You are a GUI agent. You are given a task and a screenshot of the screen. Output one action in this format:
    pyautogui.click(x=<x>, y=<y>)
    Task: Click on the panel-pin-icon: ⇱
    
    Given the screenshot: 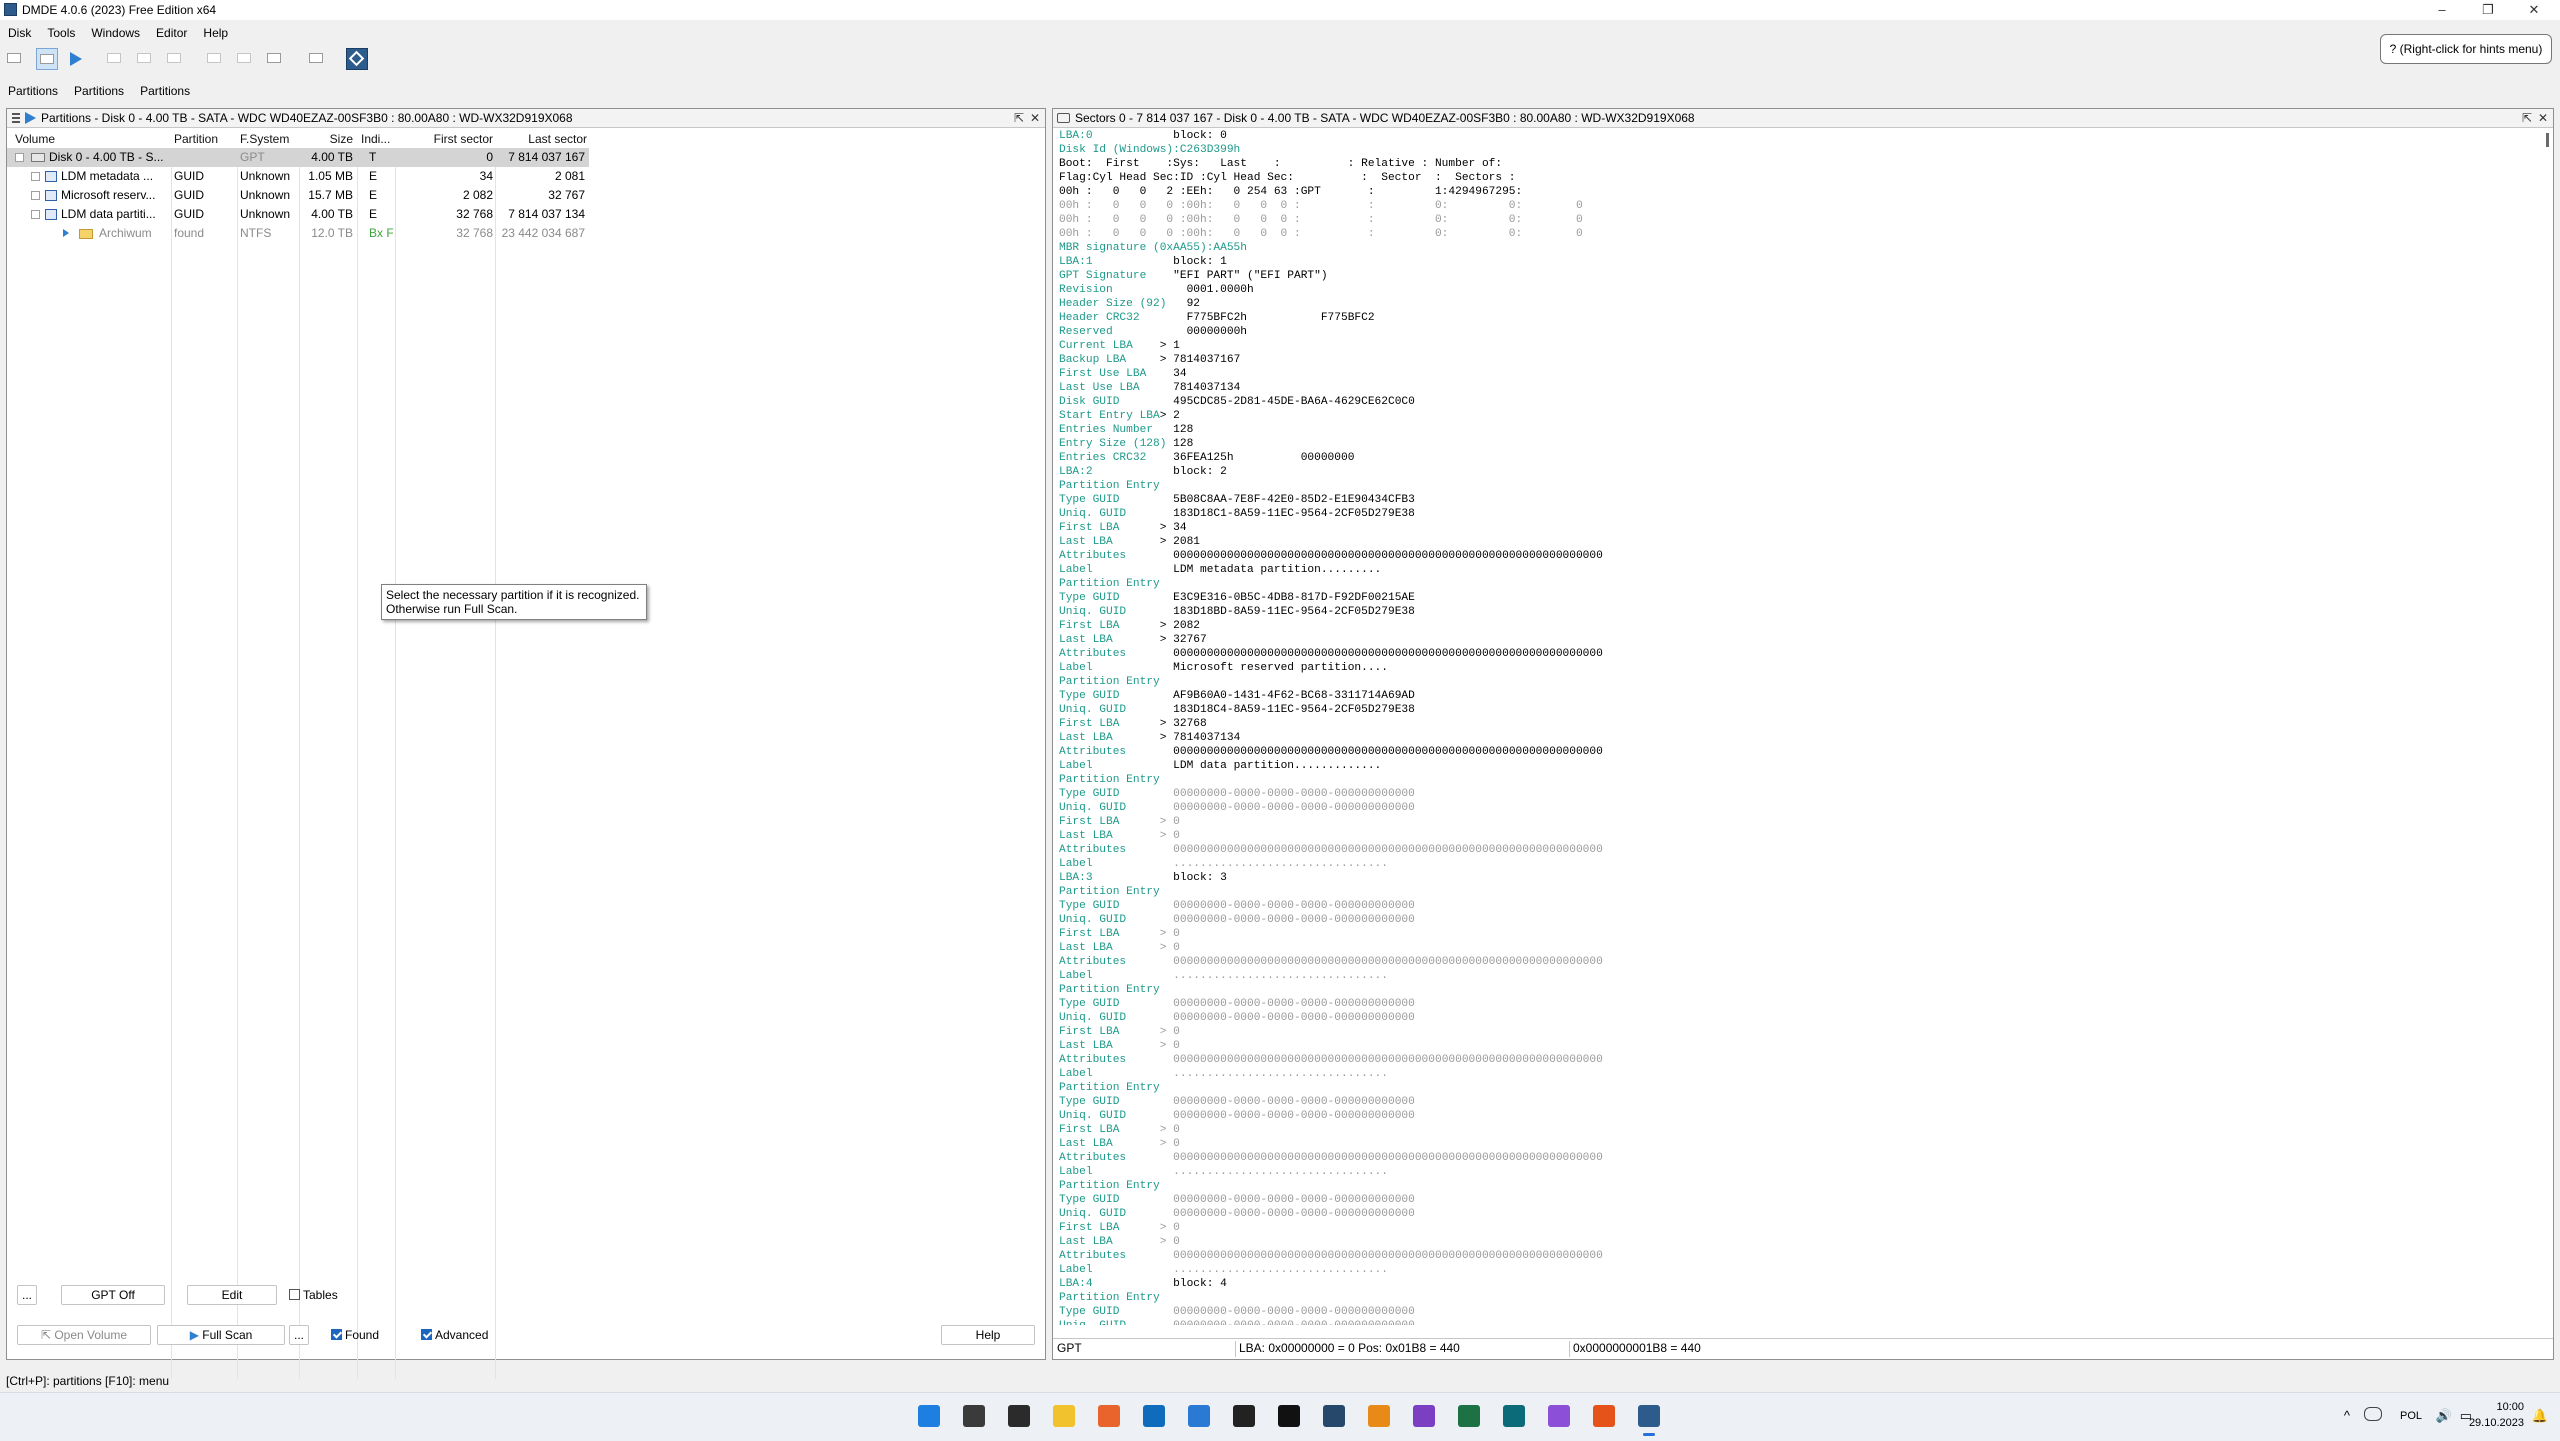 What is the action you would take?
    pyautogui.click(x=1019, y=118)
    